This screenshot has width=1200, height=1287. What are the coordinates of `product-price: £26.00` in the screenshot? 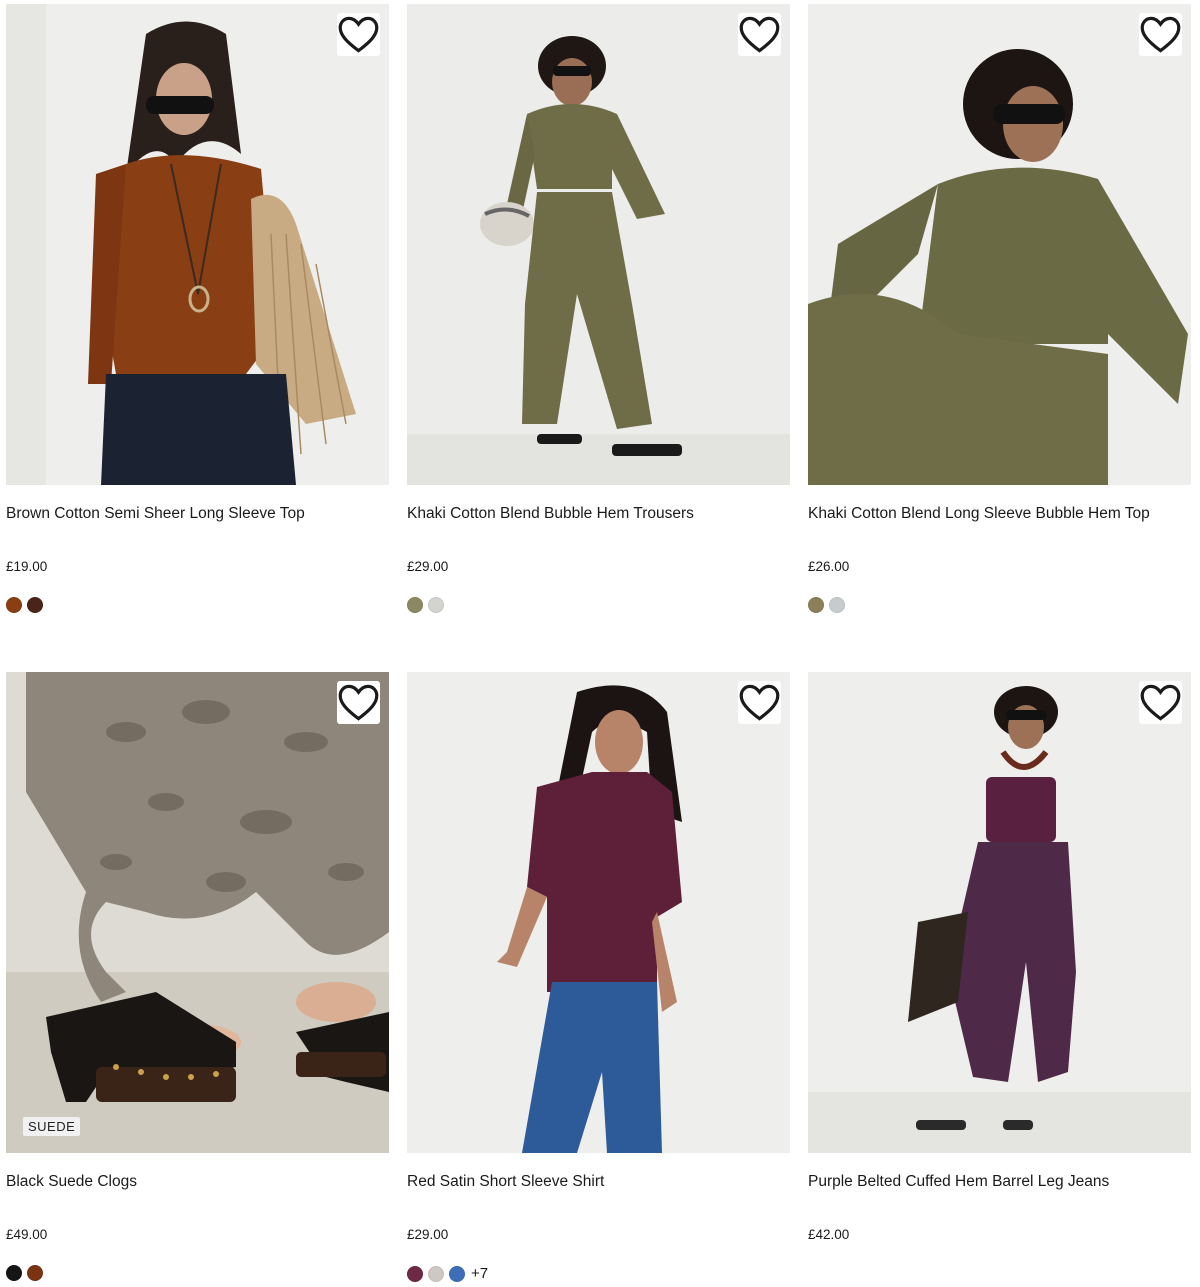 It's located at (829, 566).